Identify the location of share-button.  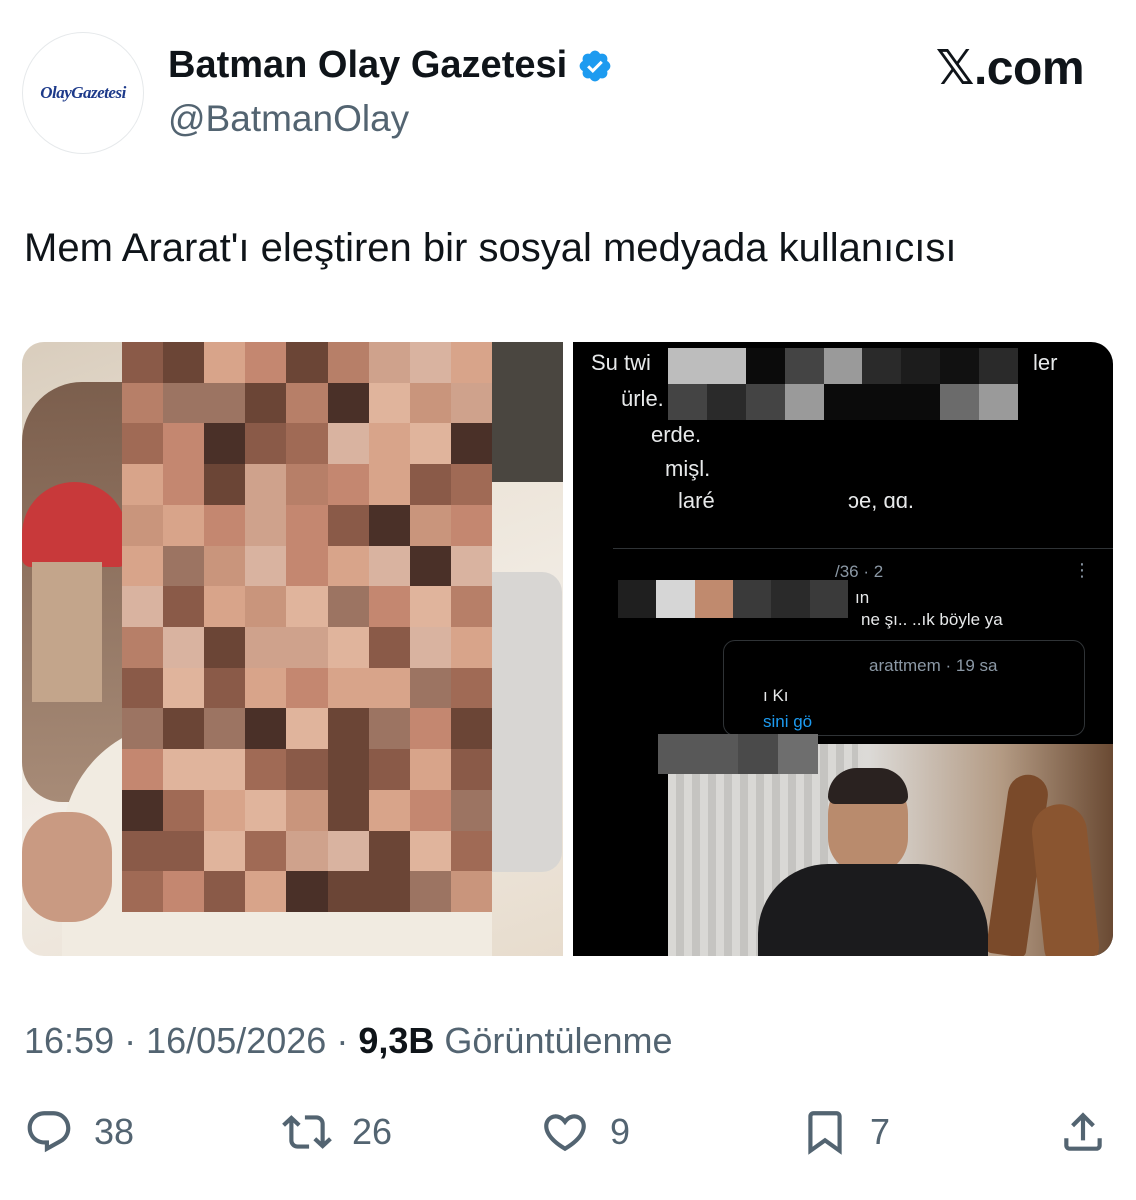
(1083, 1132).